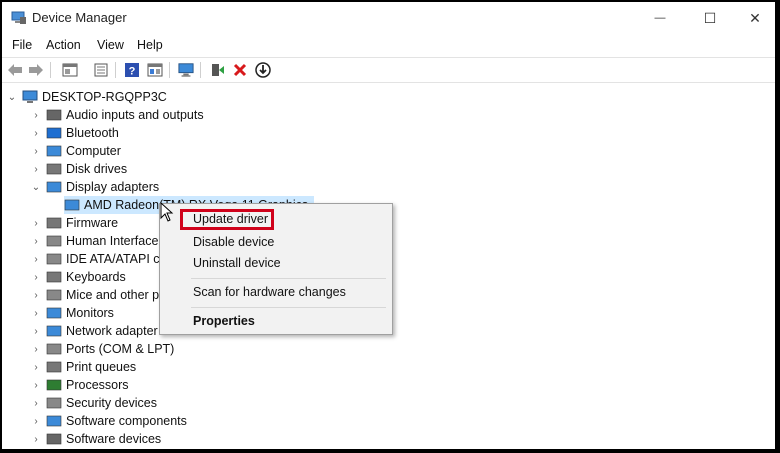 The width and height of the screenshot is (780, 453). What do you see at coordinates (54, 385) in the screenshot?
I see `processor-icon` at bounding box center [54, 385].